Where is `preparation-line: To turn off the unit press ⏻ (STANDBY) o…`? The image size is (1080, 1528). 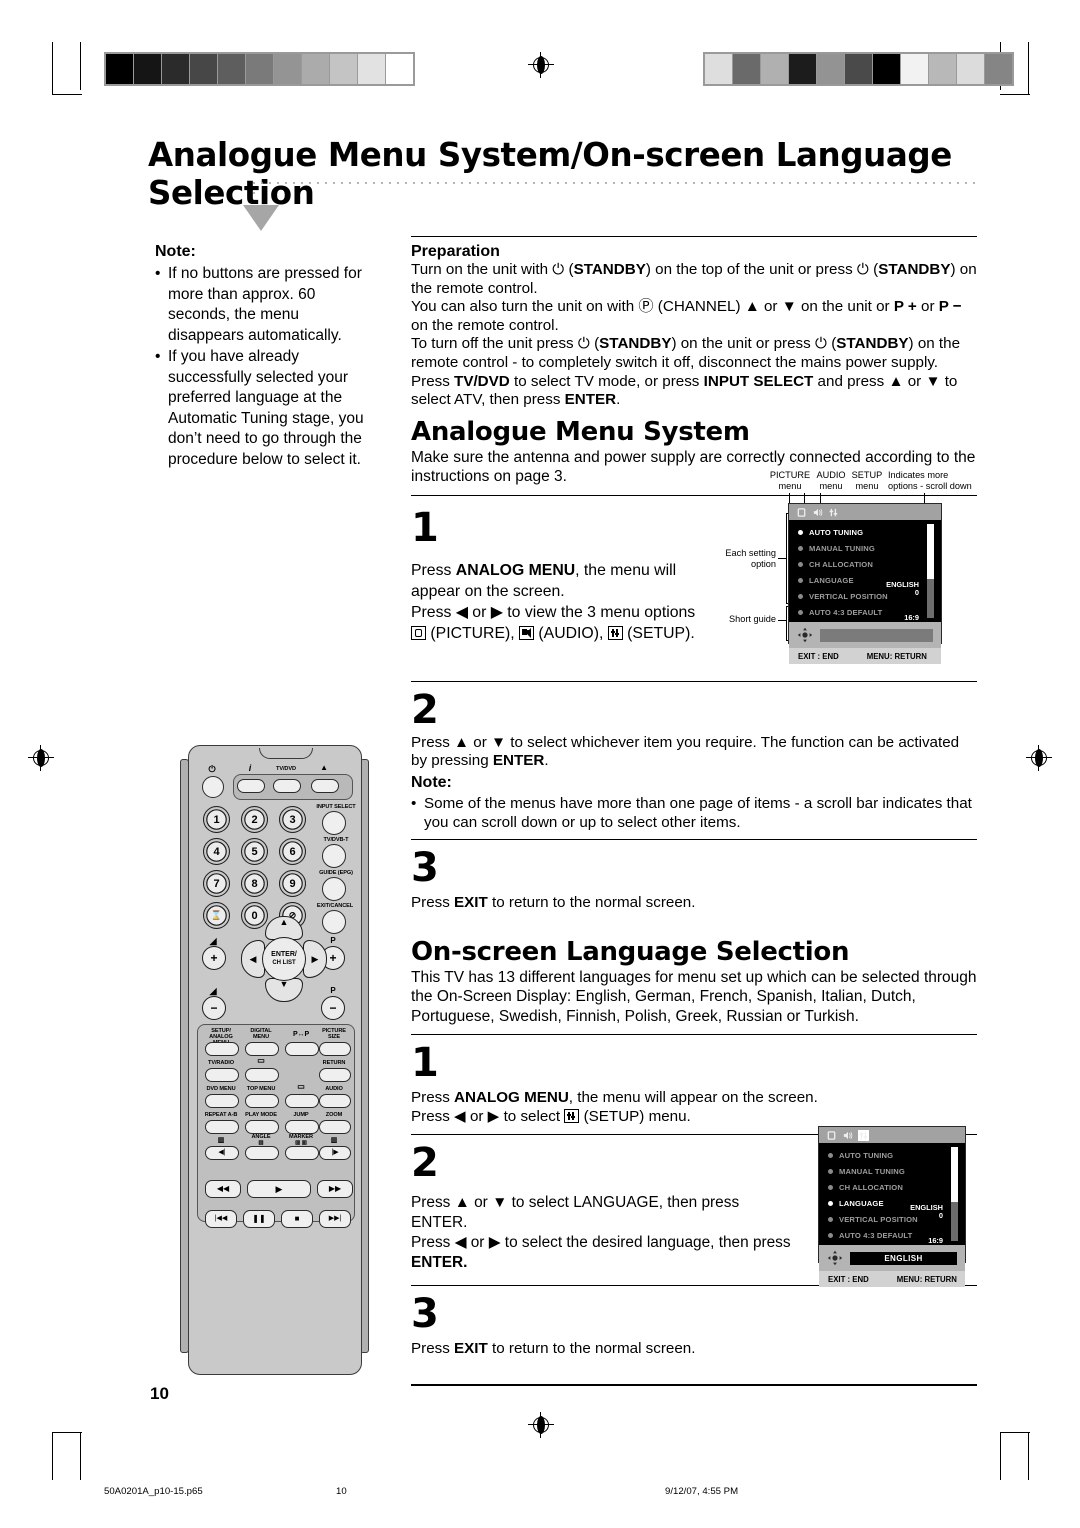
preparation-line: To turn off the unit press ⏻ (STANDBY) o… is located at coordinates (686, 353).